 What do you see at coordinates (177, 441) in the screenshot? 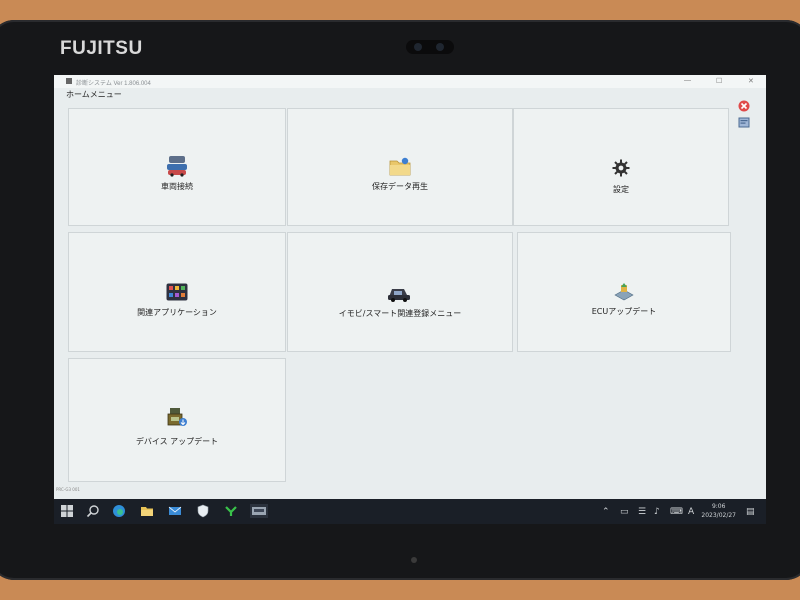
I see `tile-label: デバイス アップデート` at bounding box center [177, 441].